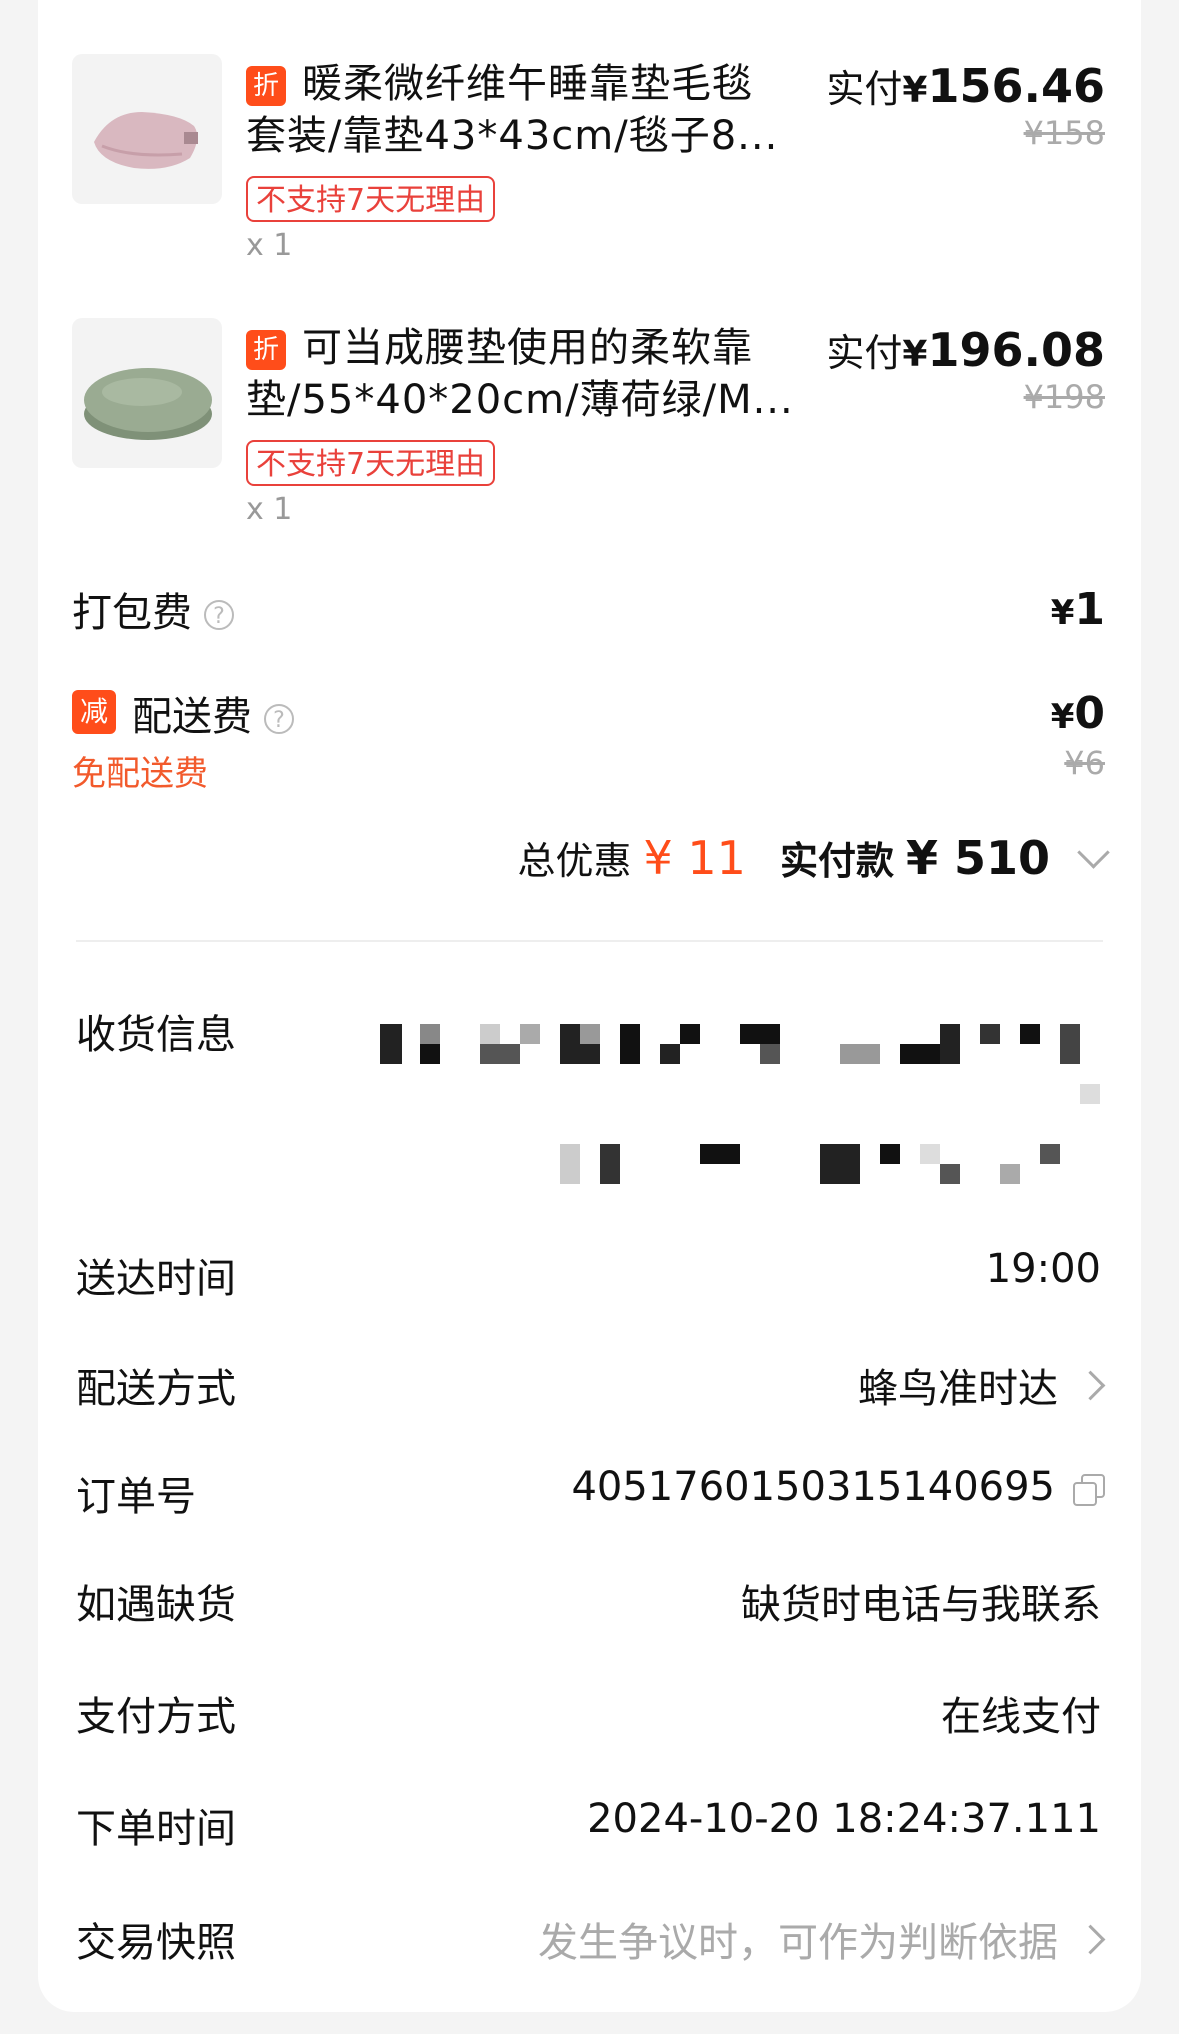 This screenshot has width=1179, height=2034. What do you see at coordinates (1016, 350) in the screenshot?
I see `paid-amount: 196.08` at bounding box center [1016, 350].